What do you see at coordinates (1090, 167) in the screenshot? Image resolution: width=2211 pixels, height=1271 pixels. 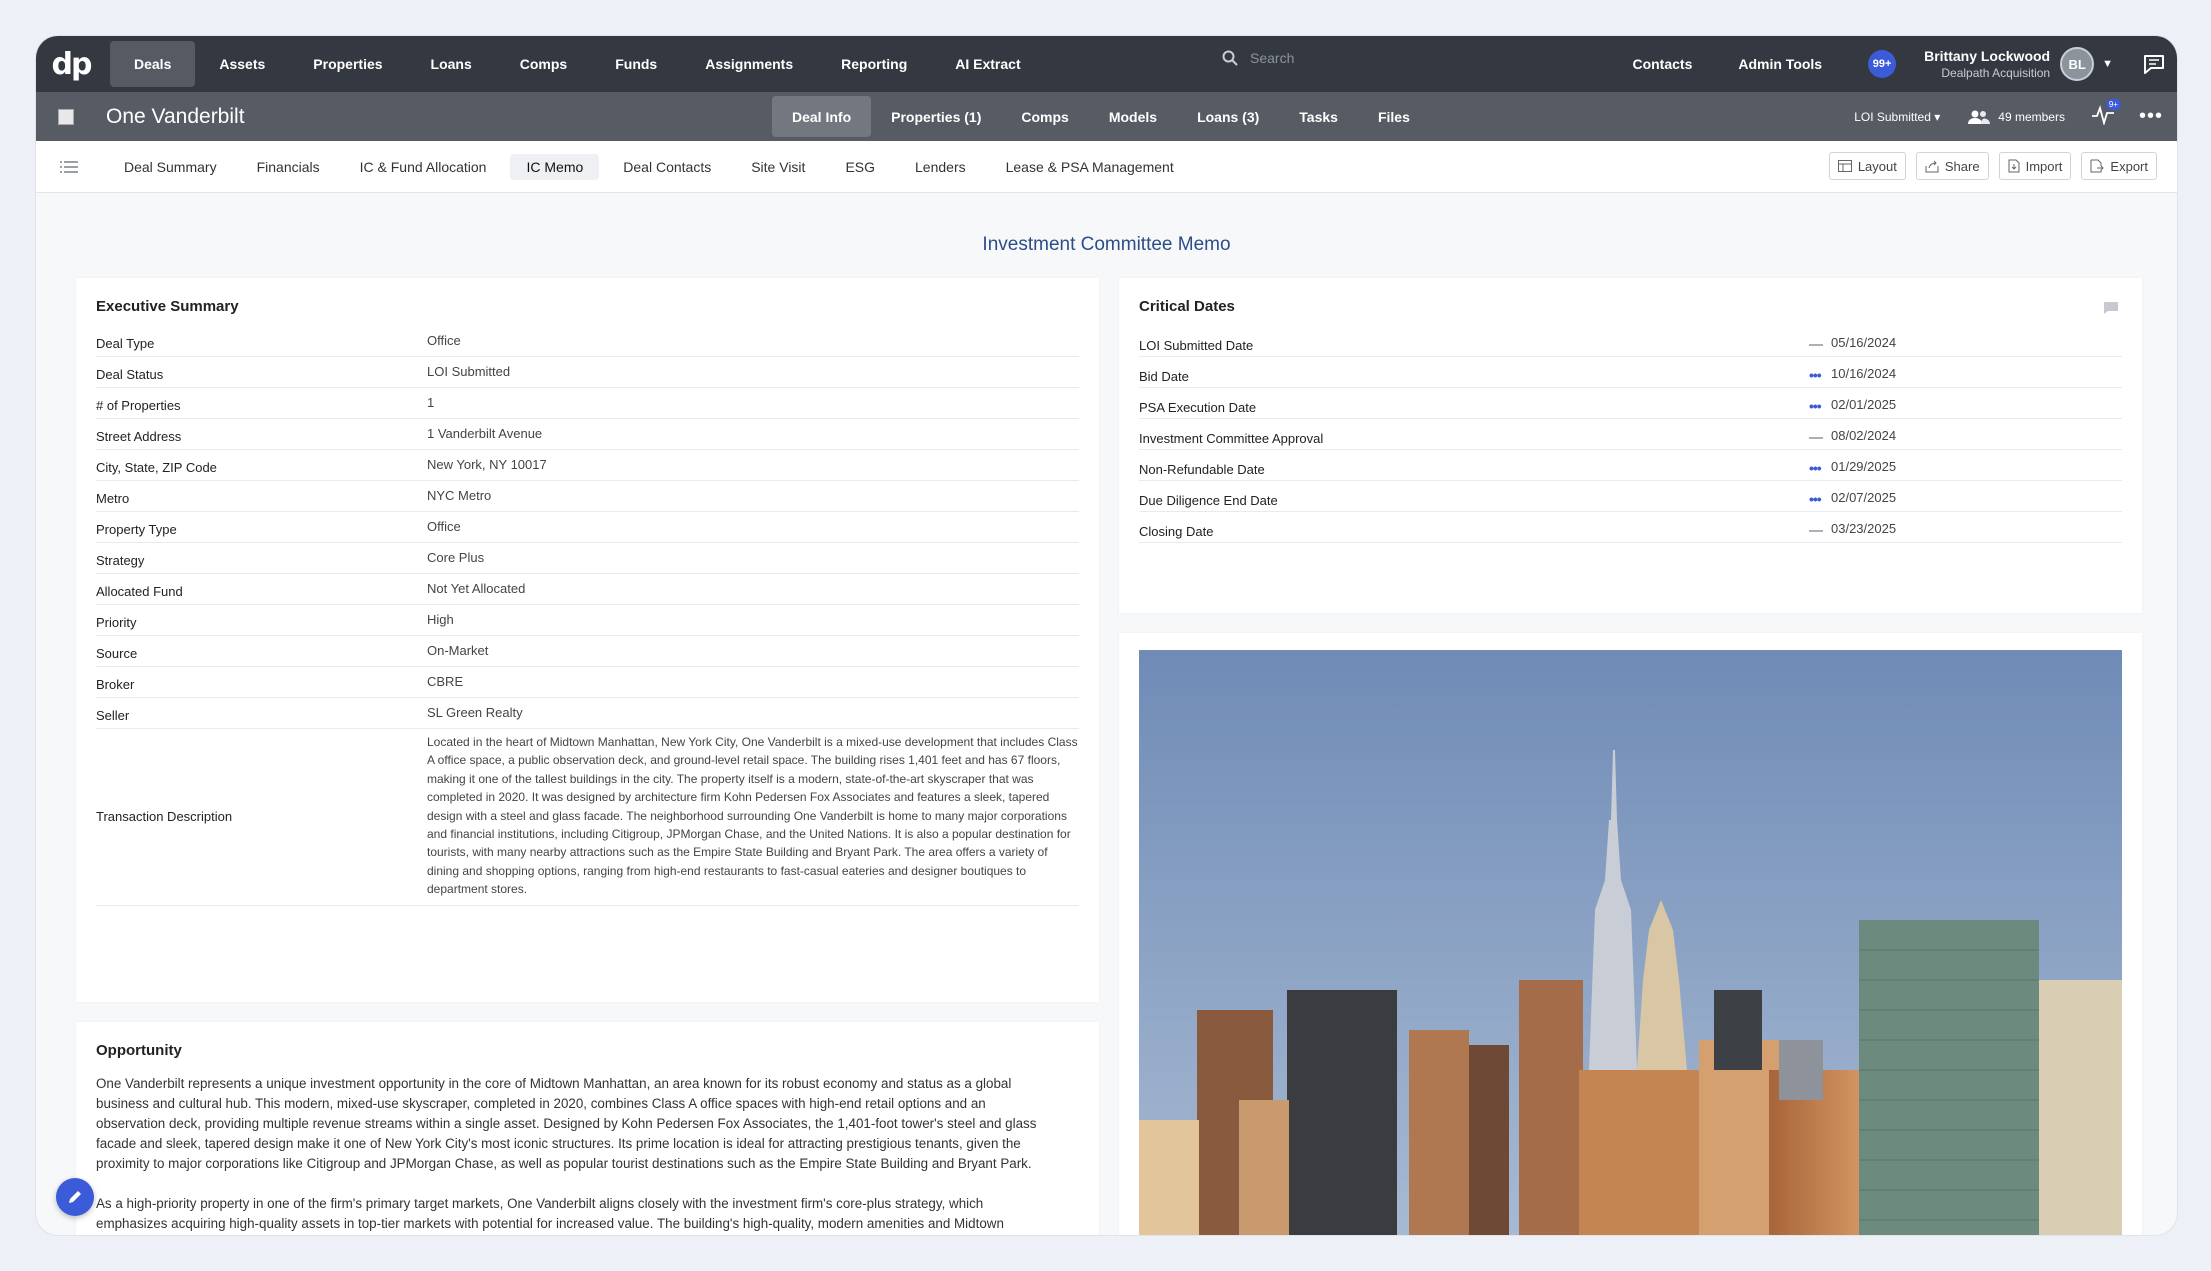 I see `section-tab-lease-psa: Lease & PSA Management` at bounding box center [1090, 167].